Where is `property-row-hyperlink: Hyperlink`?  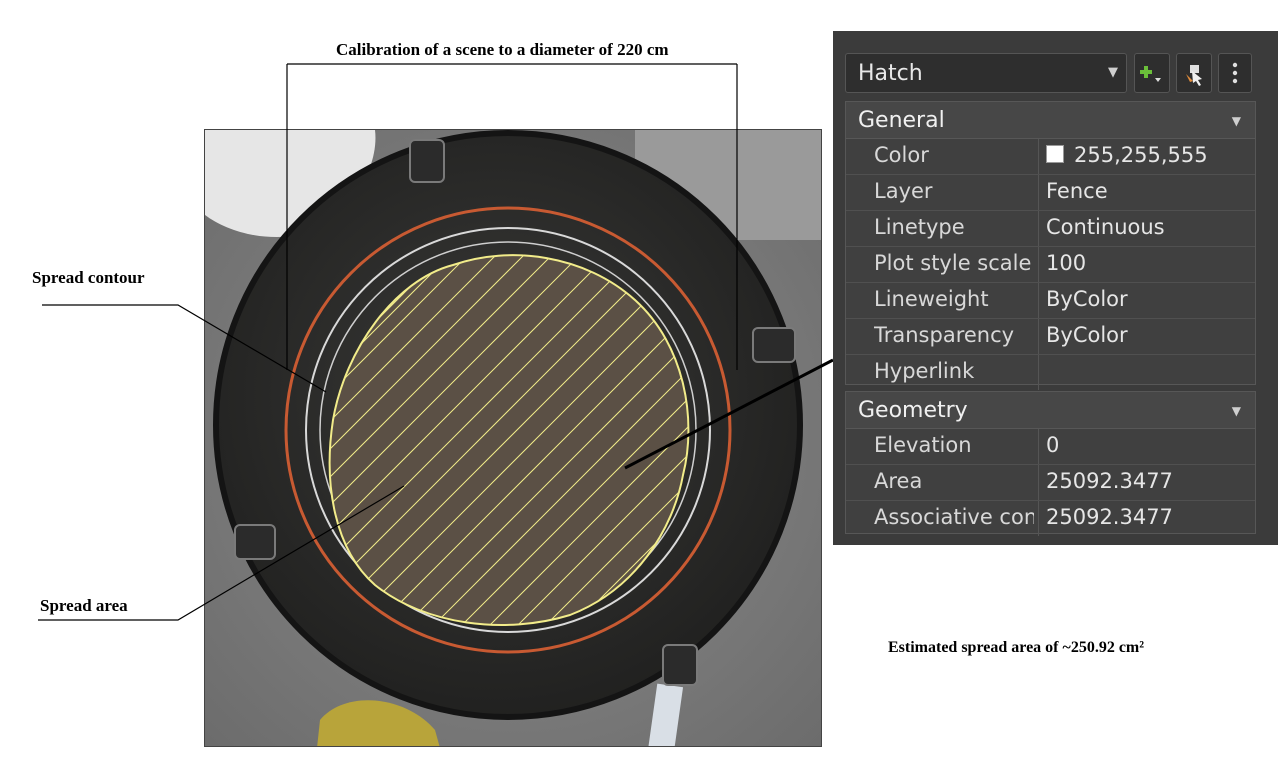 property-row-hyperlink: Hyperlink is located at coordinates (1050, 372).